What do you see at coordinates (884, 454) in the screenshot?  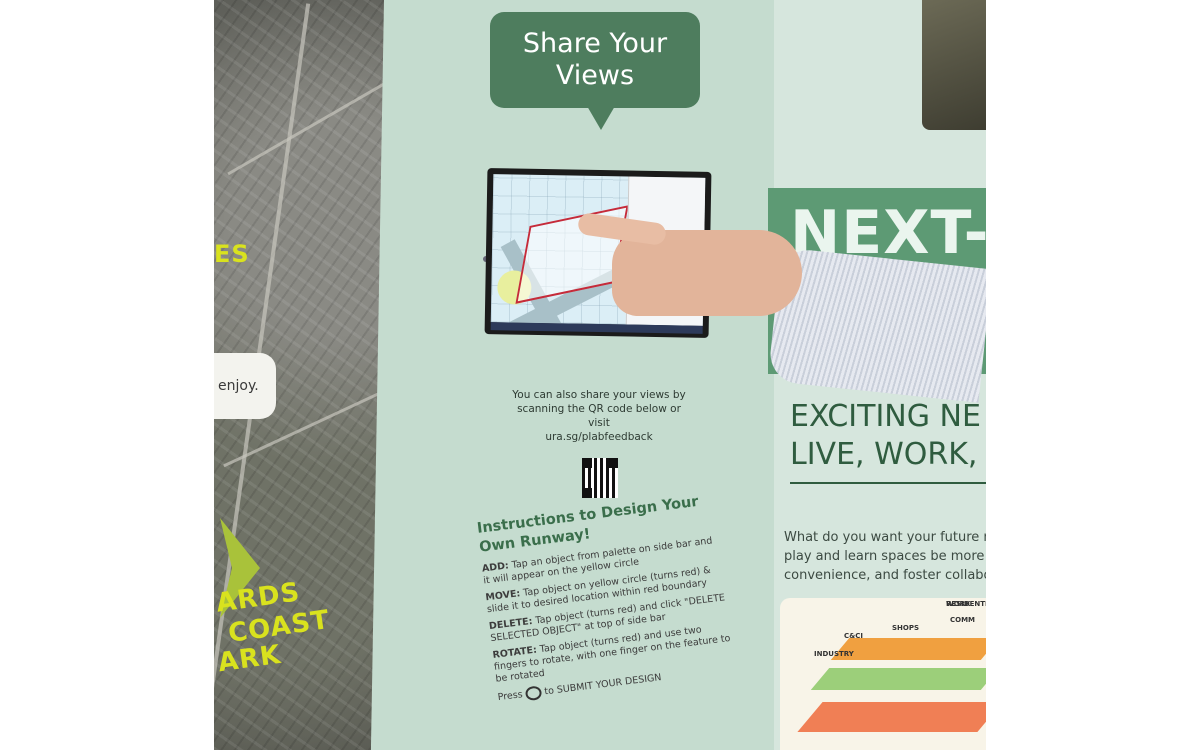 I see `exciting-line2: LIVE, WORK,` at bounding box center [884, 454].